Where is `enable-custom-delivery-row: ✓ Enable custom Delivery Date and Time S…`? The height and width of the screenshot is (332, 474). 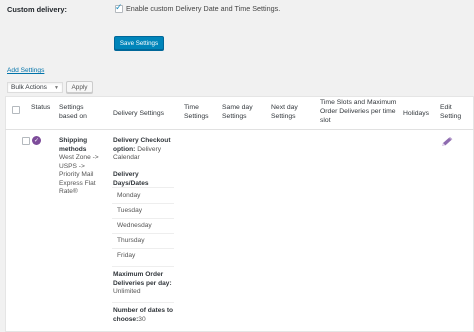
enable-custom-delivery-row: ✓ Enable custom Delivery Date and Time S… is located at coordinates (198, 7).